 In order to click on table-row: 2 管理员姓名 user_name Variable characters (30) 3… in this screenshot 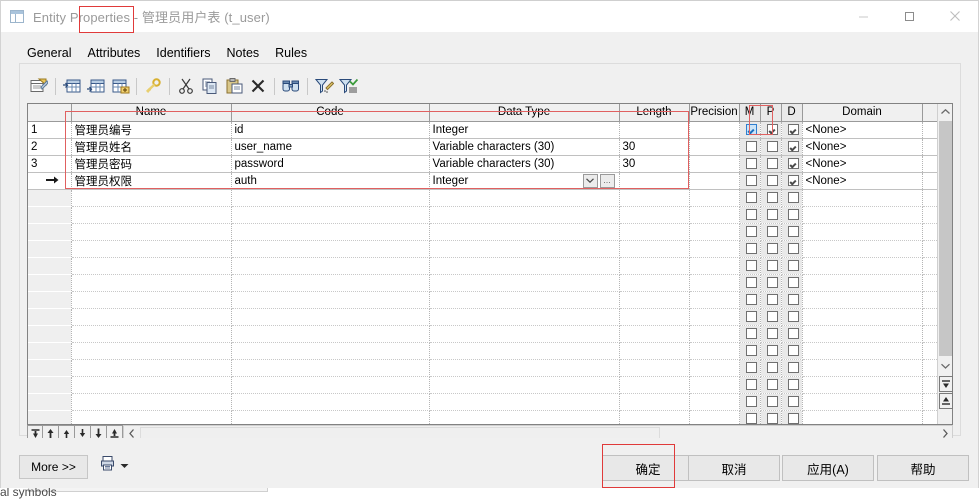, I will do `click(483, 146)`.